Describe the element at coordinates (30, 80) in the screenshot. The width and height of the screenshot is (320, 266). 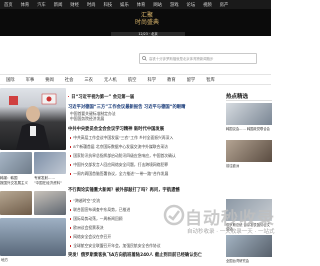
I see `category-item: 军事` at that location.